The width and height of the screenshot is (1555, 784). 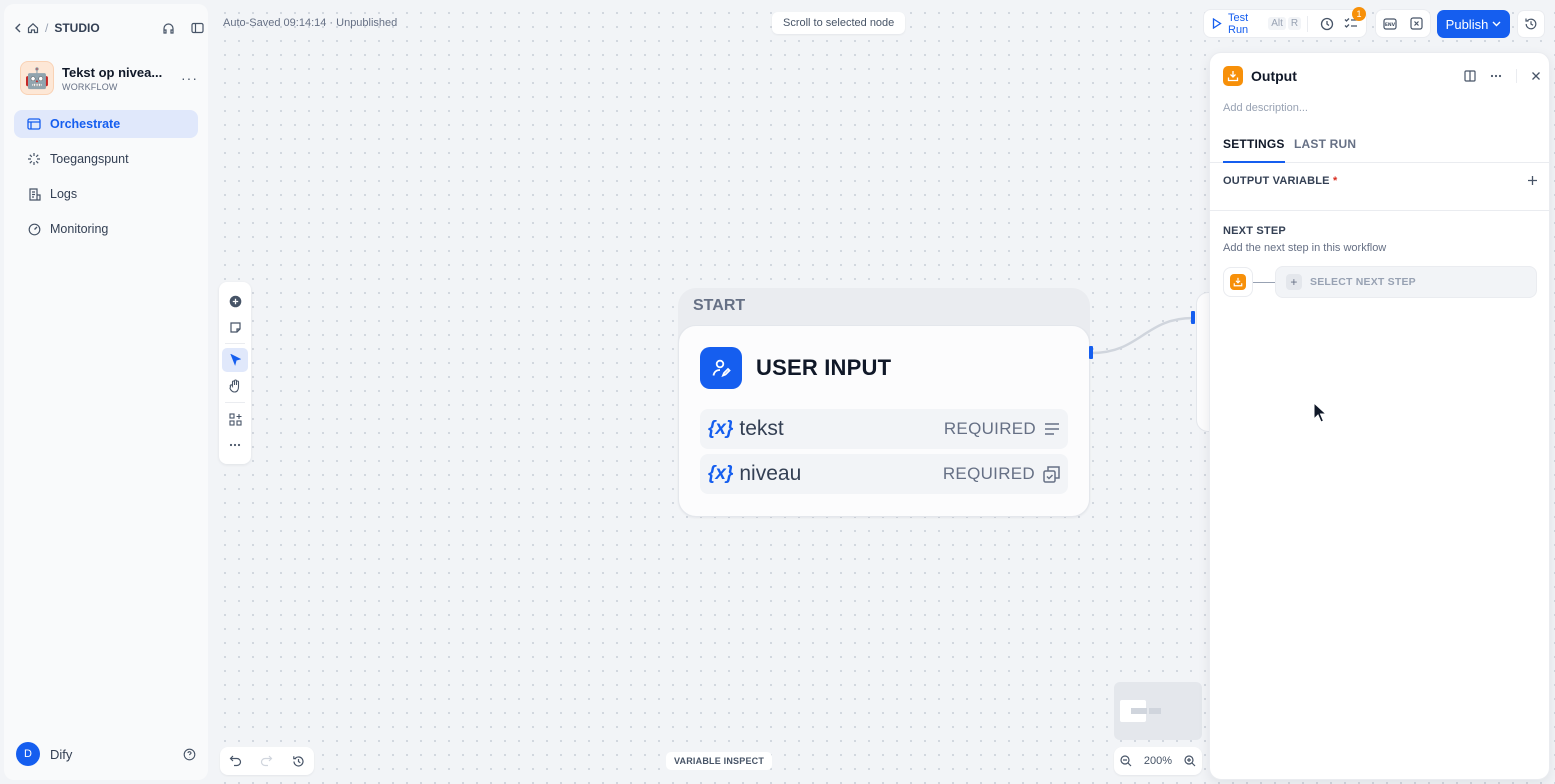 What do you see at coordinates (1380, 181) in the screenshot?
I see `section-title: OUTPUT VARIABLE *` at bounding box center [1380, 181].